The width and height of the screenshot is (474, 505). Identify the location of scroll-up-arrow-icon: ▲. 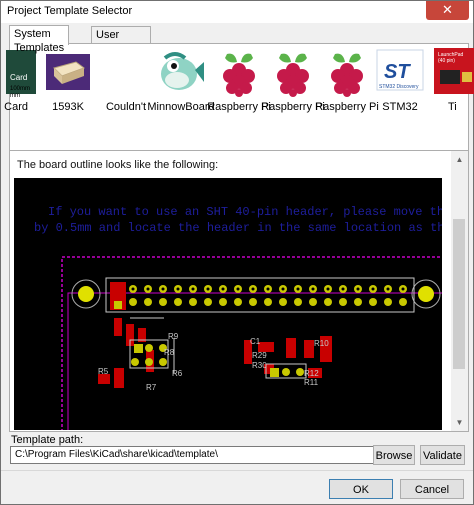
(459, 159).